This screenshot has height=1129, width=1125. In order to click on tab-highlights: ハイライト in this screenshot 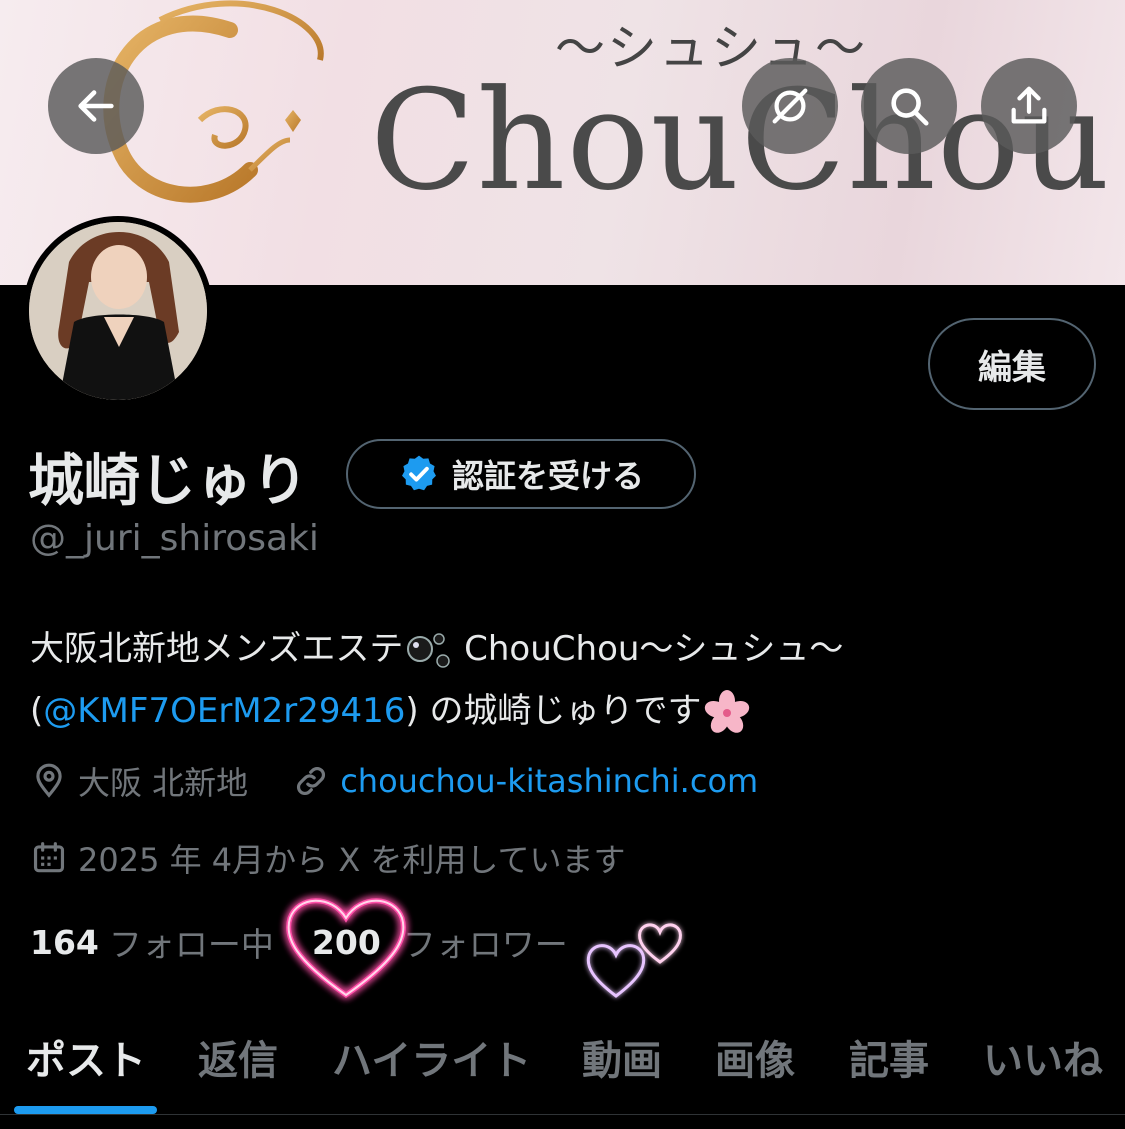, I will do `click(431, 1057)`.